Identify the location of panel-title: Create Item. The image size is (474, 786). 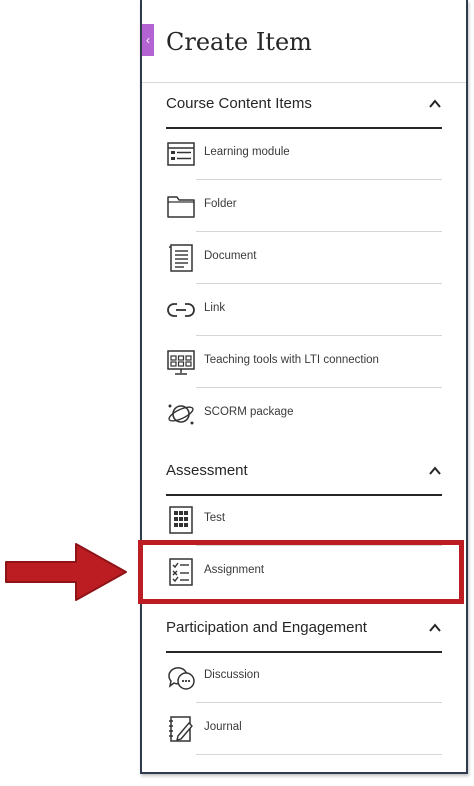
(239, 42).